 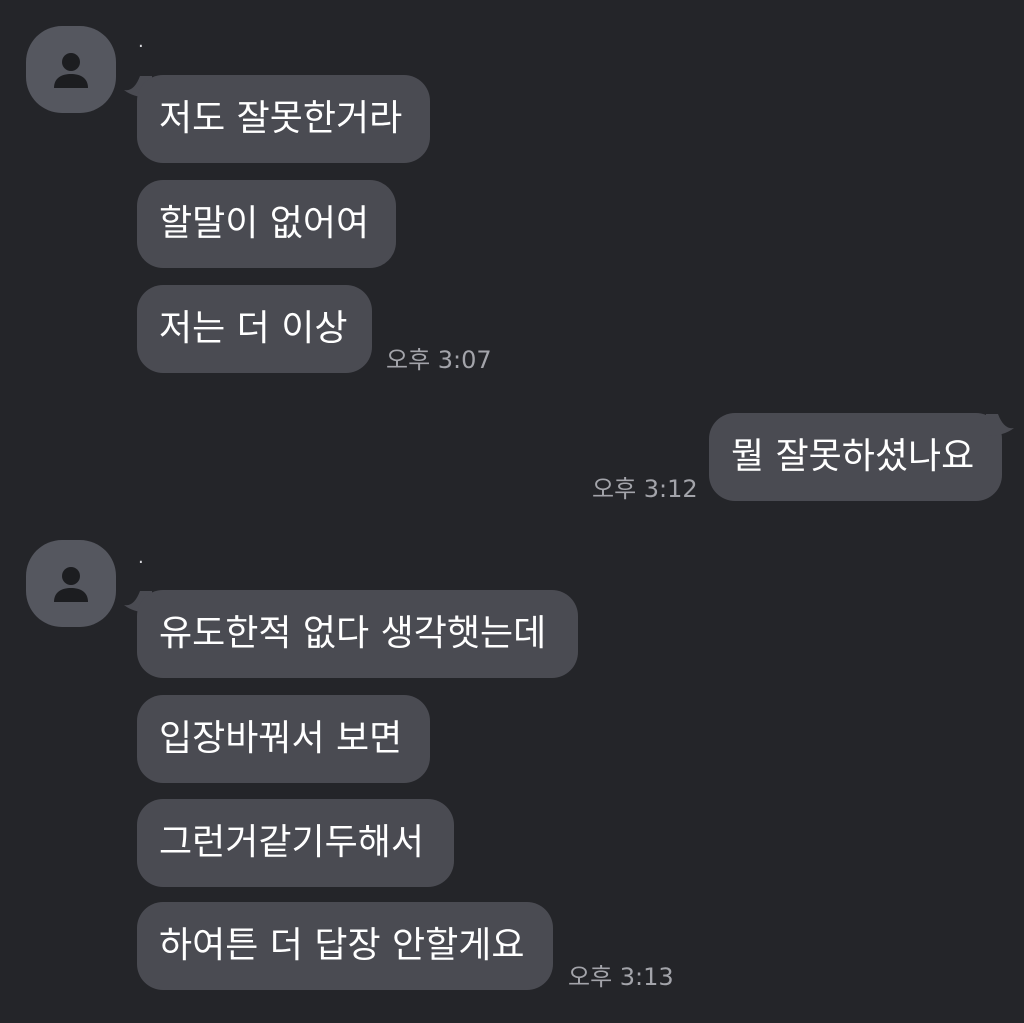 I want to click on message-bubble: 유도한적 없다 생각햇는데, so click(x=357, y=634).